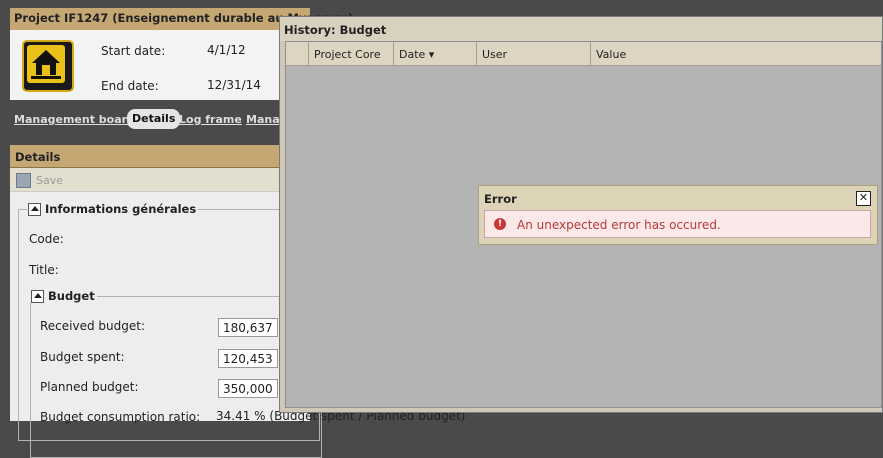 The image size is (883, 458). What do you see at coordinates (234, 85) in the screenshot?
I see `end-date-value: 12/31/14` at bounding box center [234, 85].